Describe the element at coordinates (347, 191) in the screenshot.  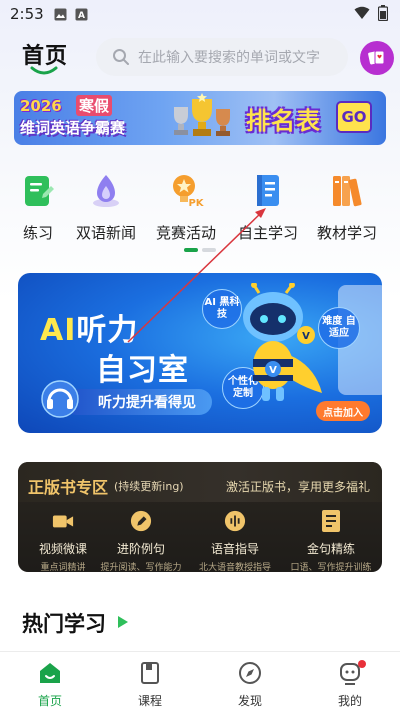
I see `books-icon` at that location.